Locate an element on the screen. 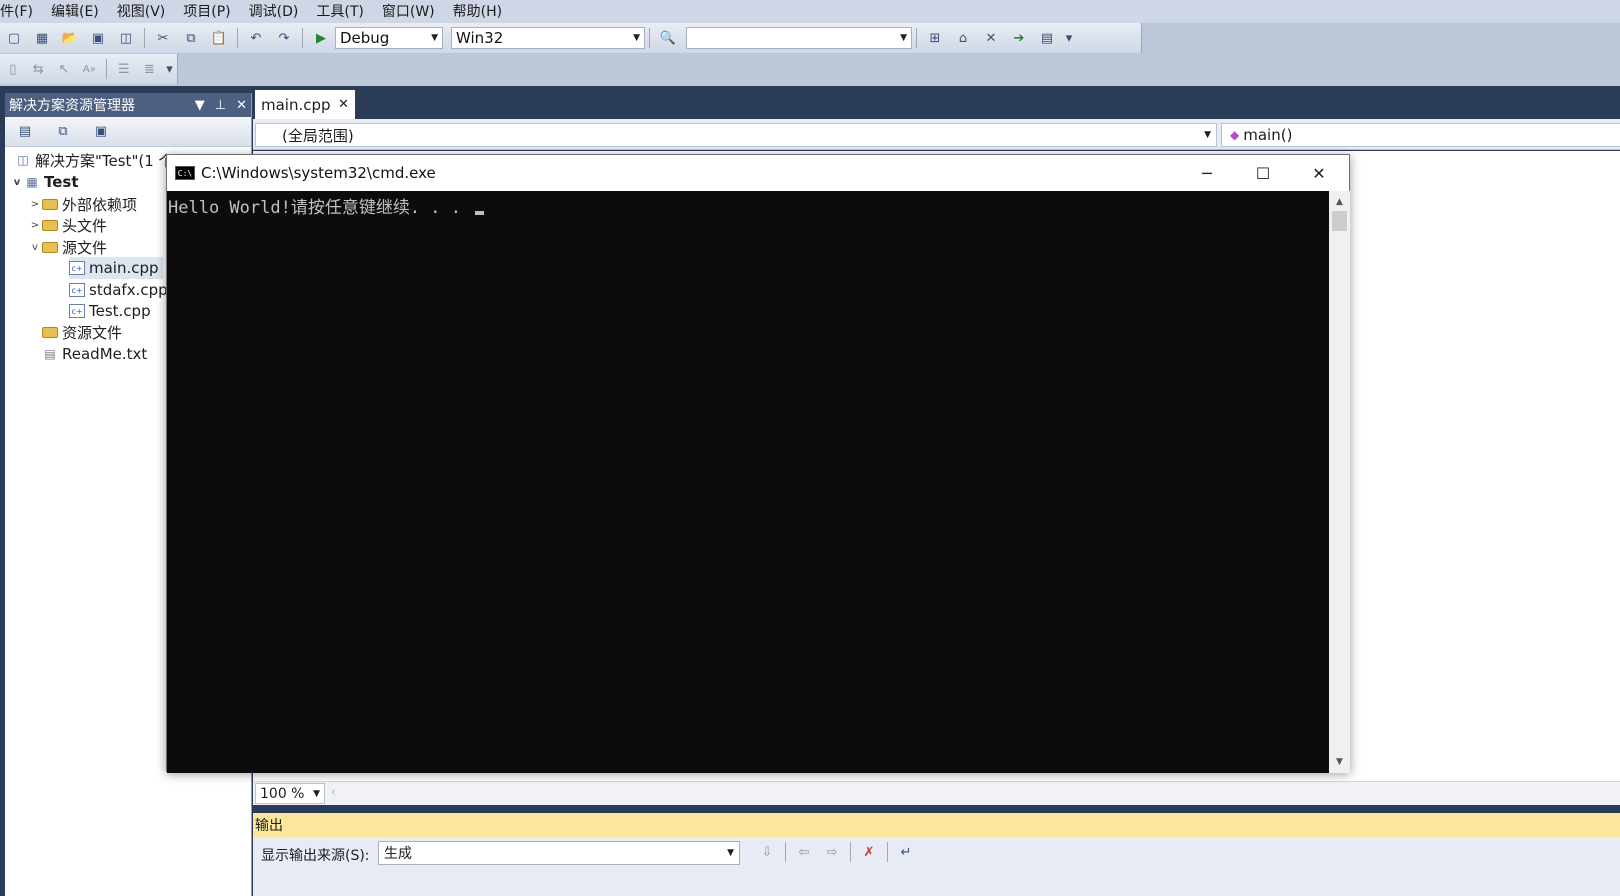 Image resolution: width=1620 pixels, height=896 pixels. properties-icon: ▣ is located at coordinates (101, 132).